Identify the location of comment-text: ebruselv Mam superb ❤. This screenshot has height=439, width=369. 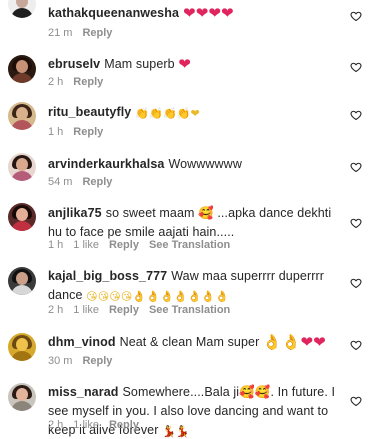
(198, 64).